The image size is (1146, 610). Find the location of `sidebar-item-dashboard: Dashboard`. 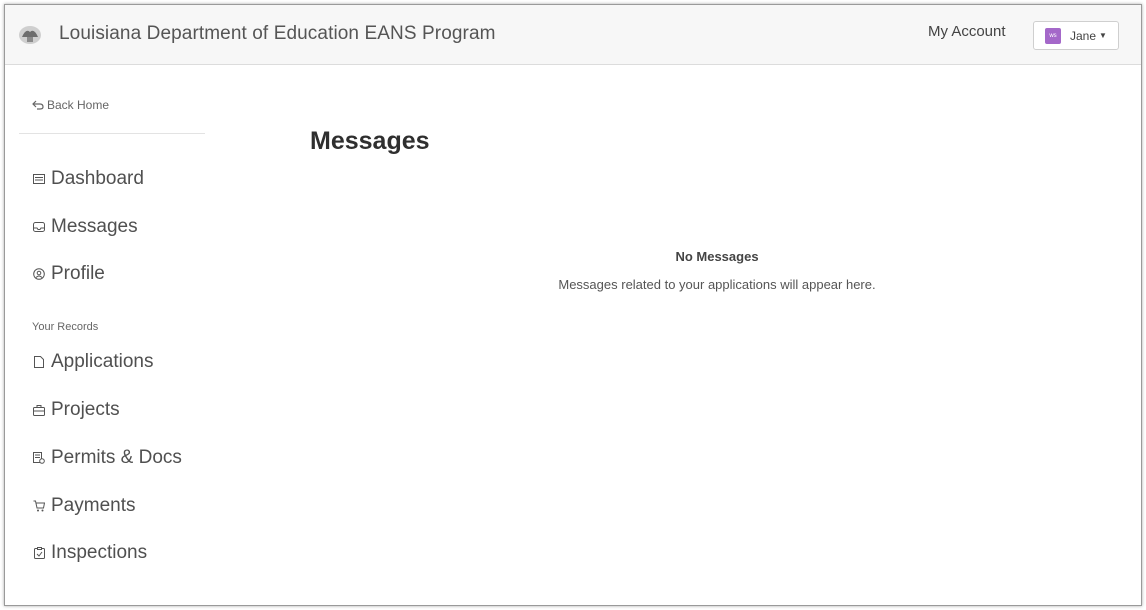

sidebar-item-dashboard: Dashboard is located at coordinates (88, 179).